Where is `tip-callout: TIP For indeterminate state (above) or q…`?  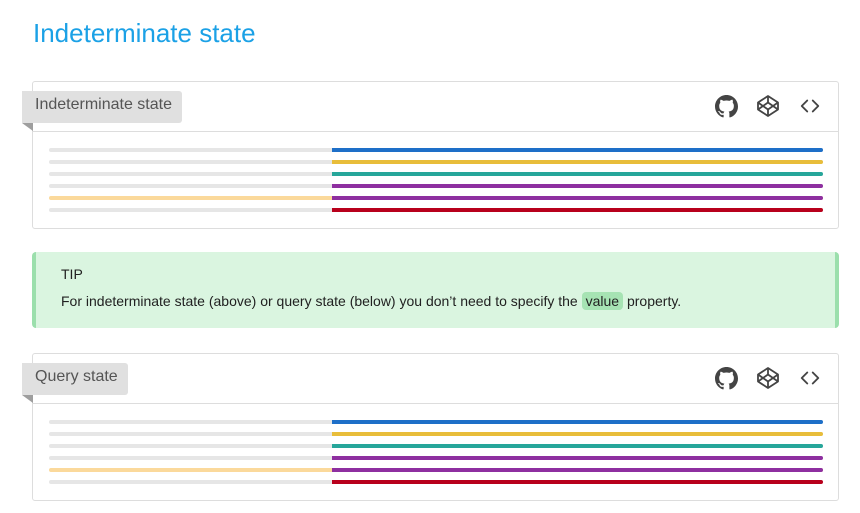
tip-callout: TIP For indeterminate state (above) or q… is located at coordinates (435, 290).